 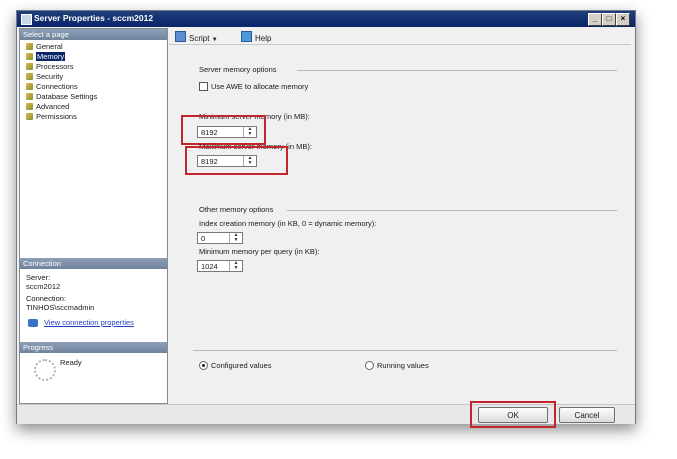 I want to click on connection-properties-icon, so click(x=33, y=323).